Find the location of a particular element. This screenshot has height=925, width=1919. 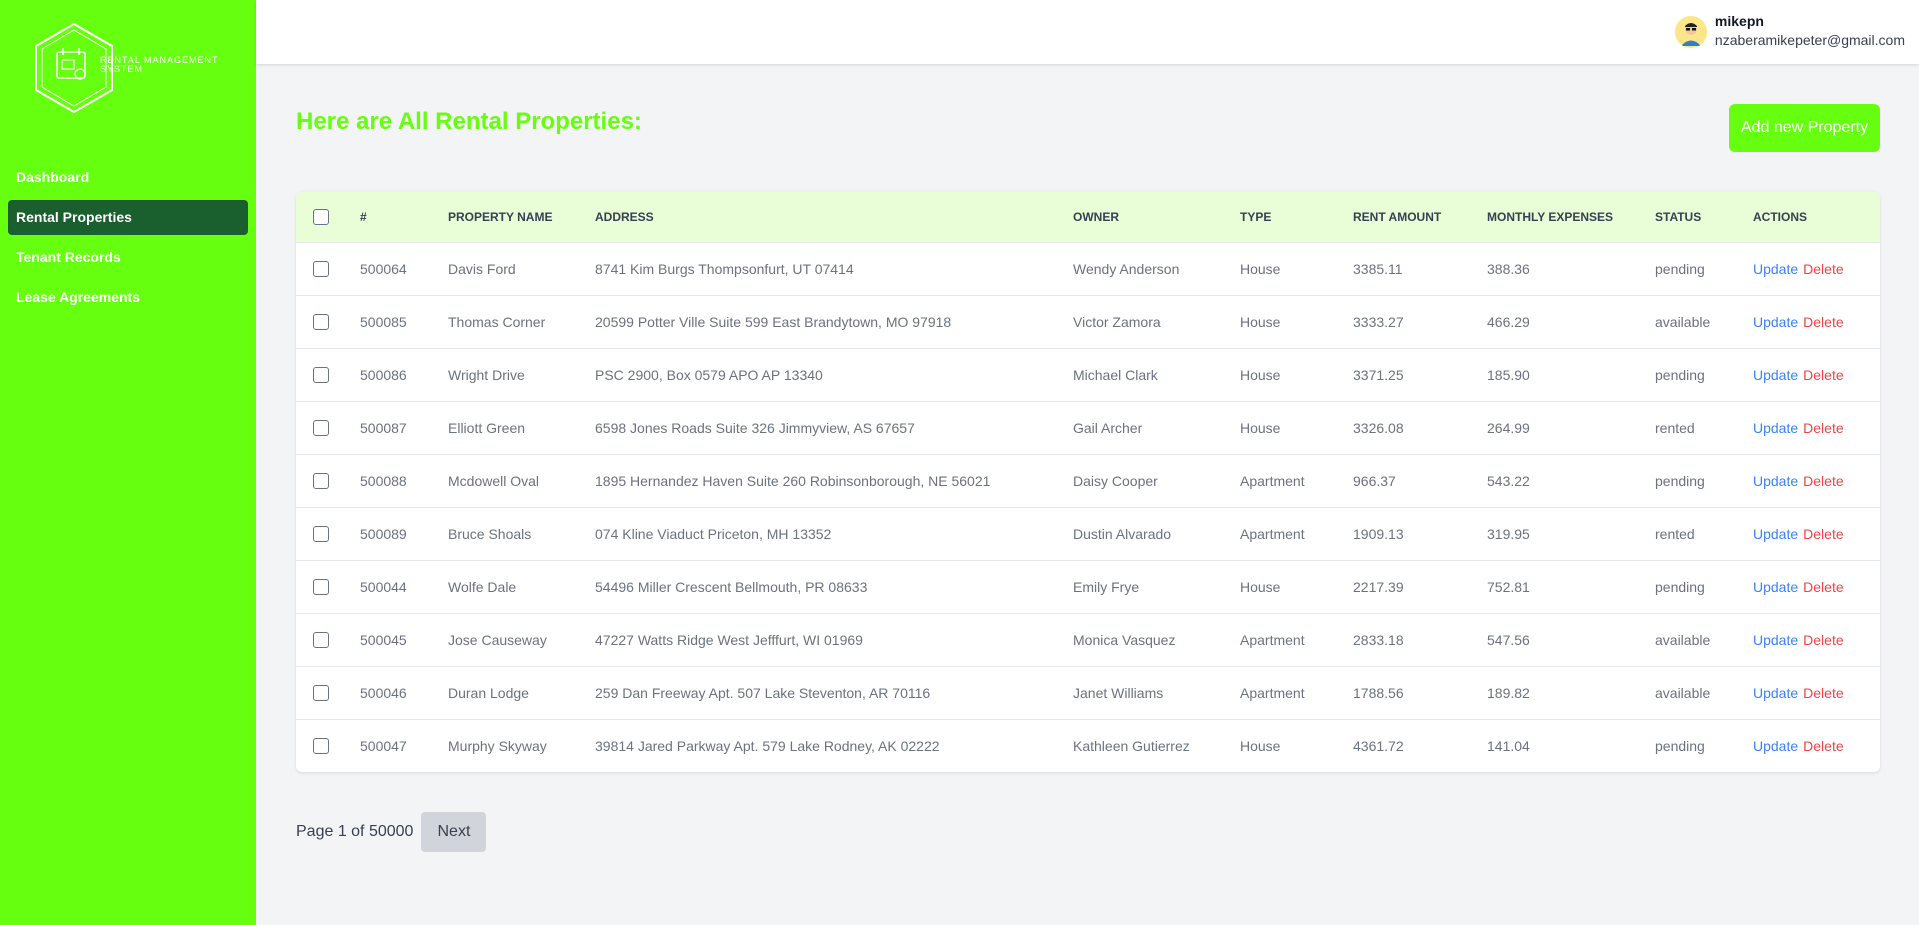

cell-id: 500046 is located at coordinates (383, 692).